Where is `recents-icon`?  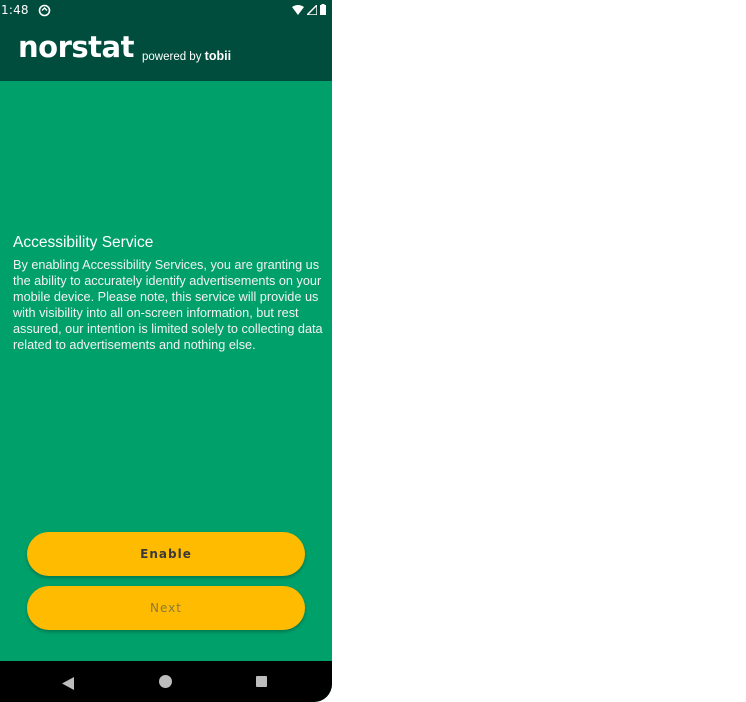
recents-icon is located at coordinates (261, 681).